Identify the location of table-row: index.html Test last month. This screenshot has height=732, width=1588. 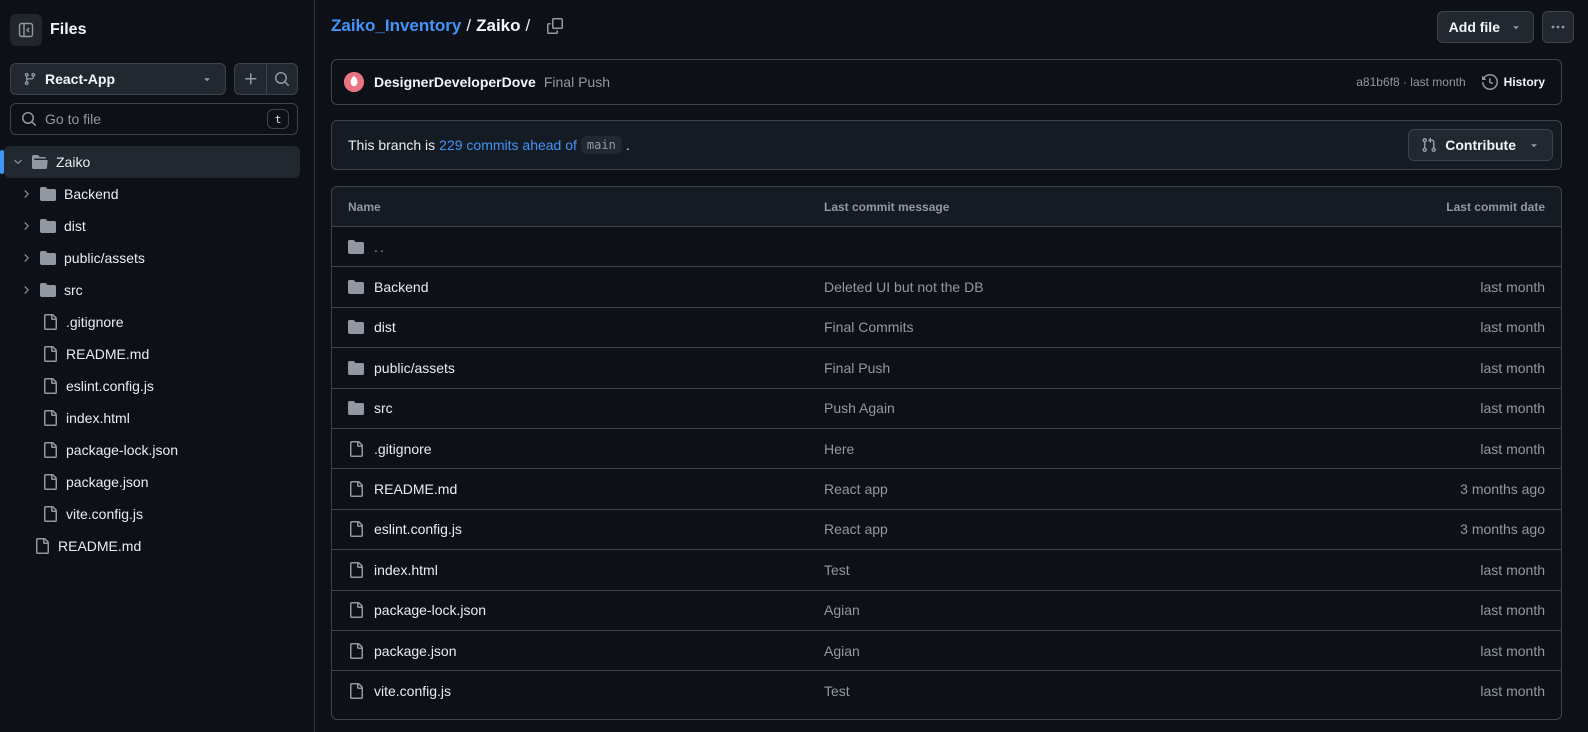
(946, 570).